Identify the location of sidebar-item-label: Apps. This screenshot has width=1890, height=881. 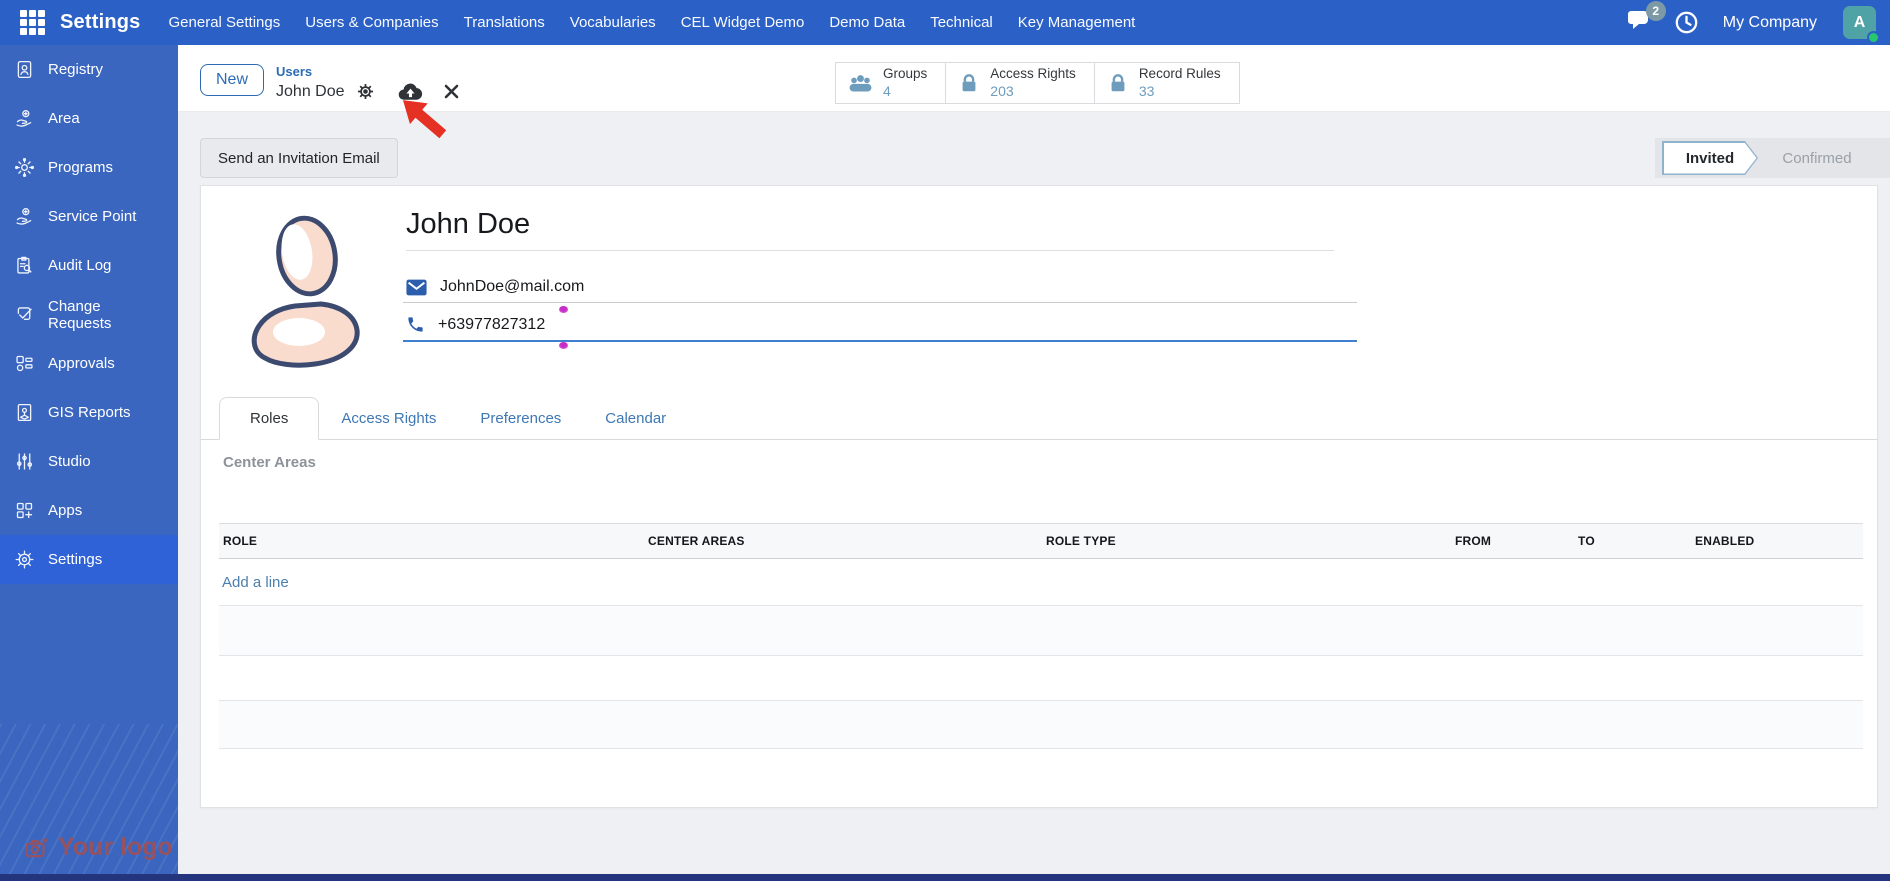
(65, 510).